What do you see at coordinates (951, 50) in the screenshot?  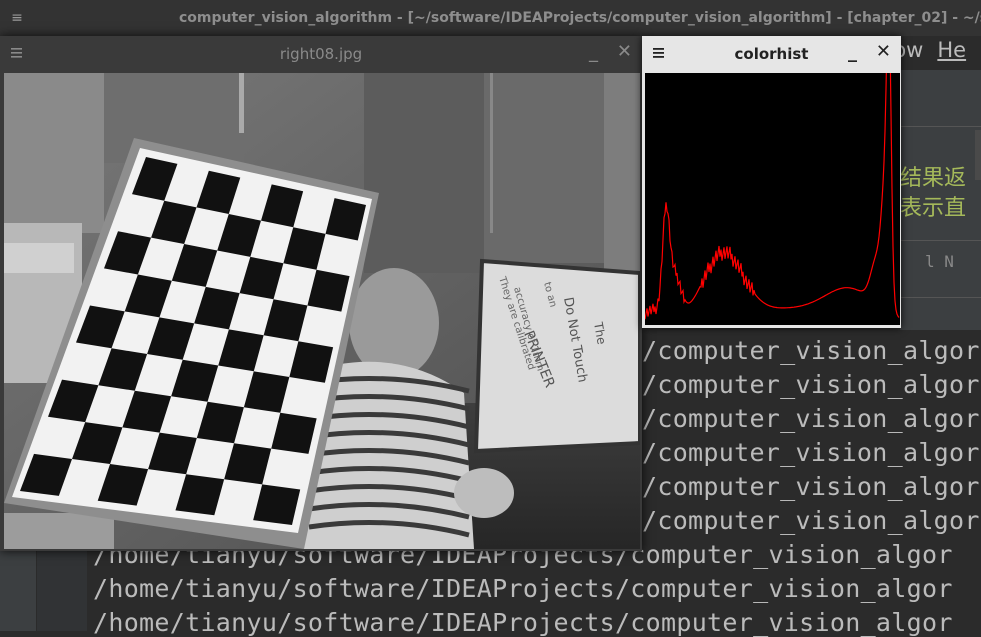 I see `menu-help: He` at bounding box center [951, 50].